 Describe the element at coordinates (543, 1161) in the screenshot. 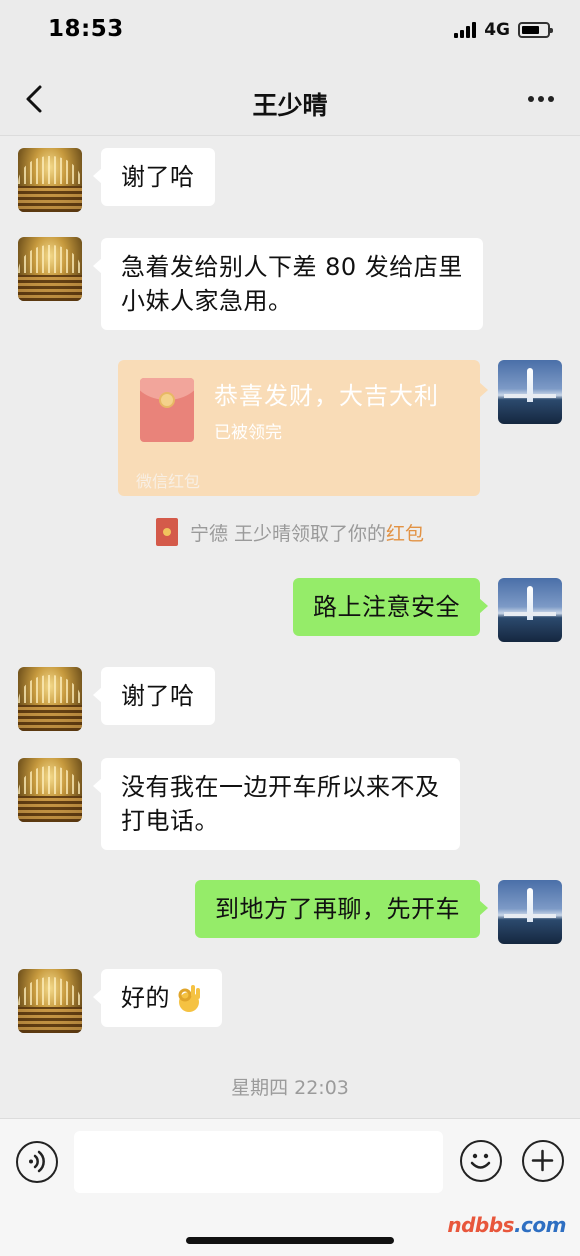

I see `plus-icon` at that location.